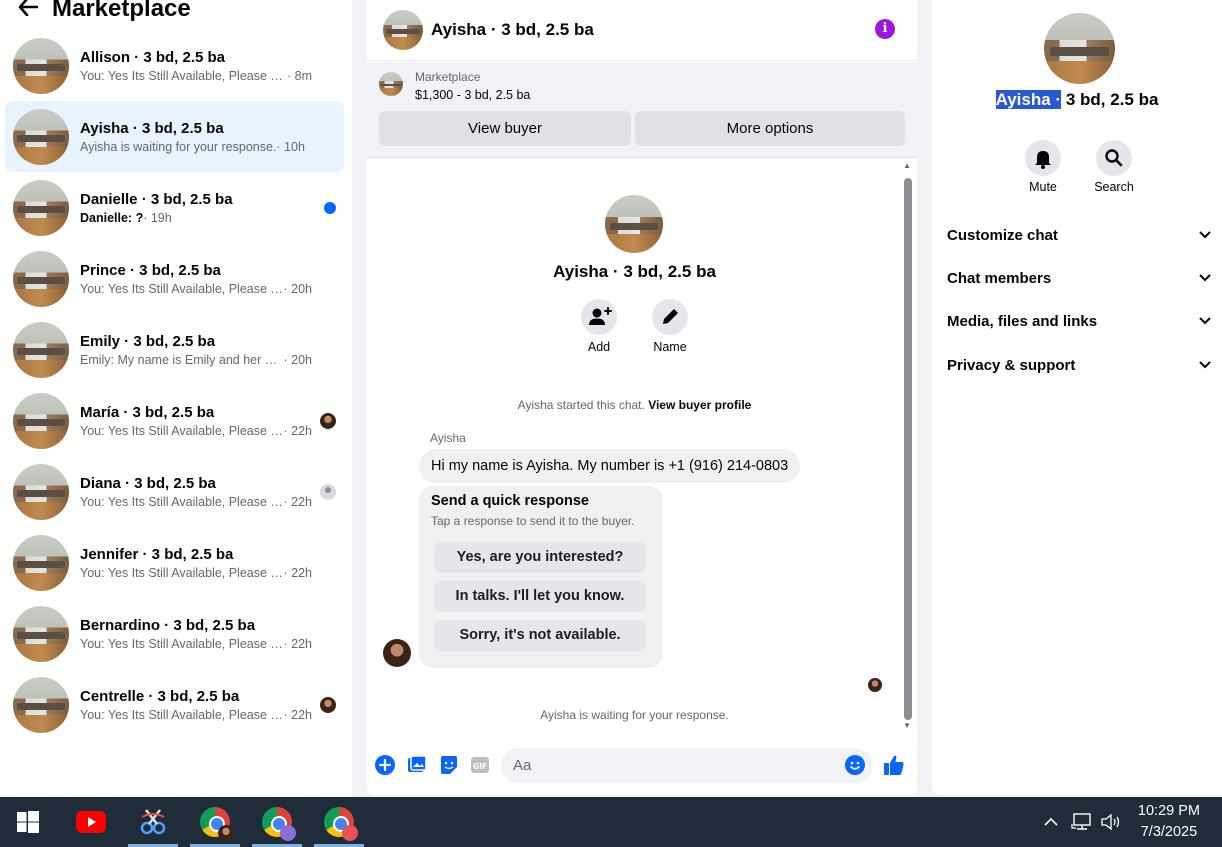  I want to click on taskbar-youtube, so click(91, 822).